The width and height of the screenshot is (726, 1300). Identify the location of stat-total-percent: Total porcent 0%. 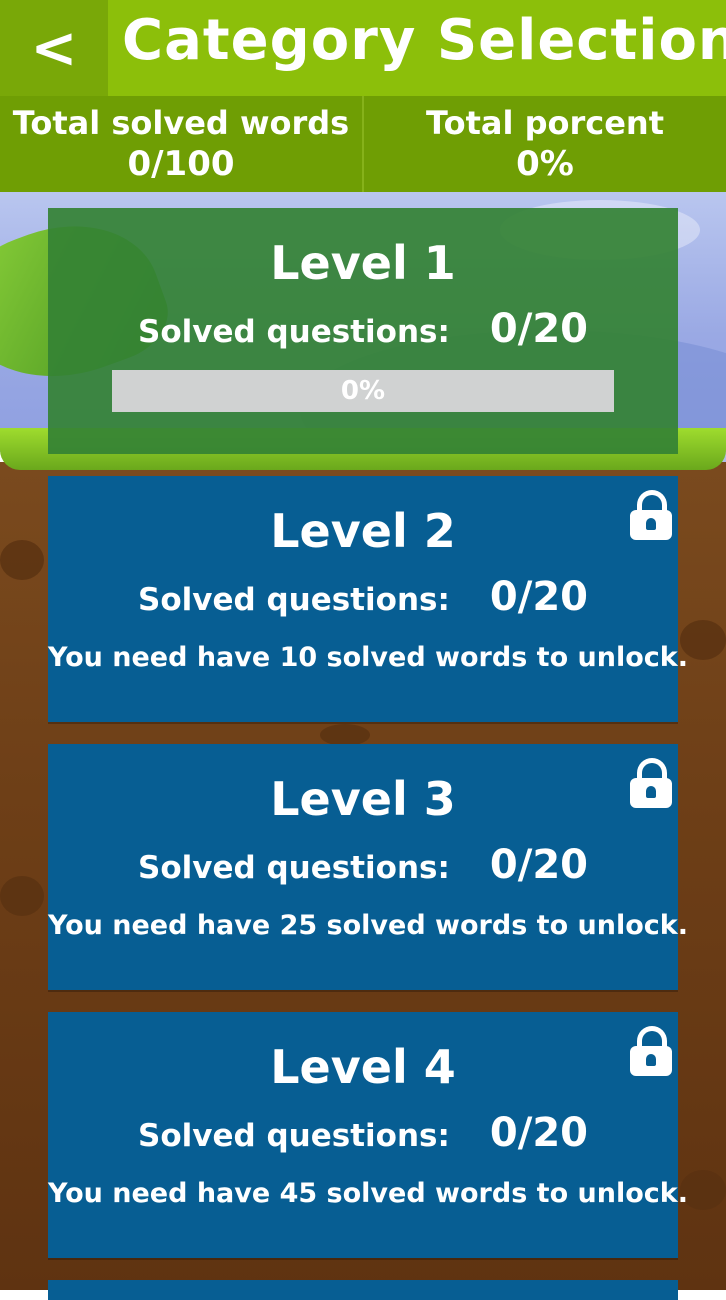
(544, 144).